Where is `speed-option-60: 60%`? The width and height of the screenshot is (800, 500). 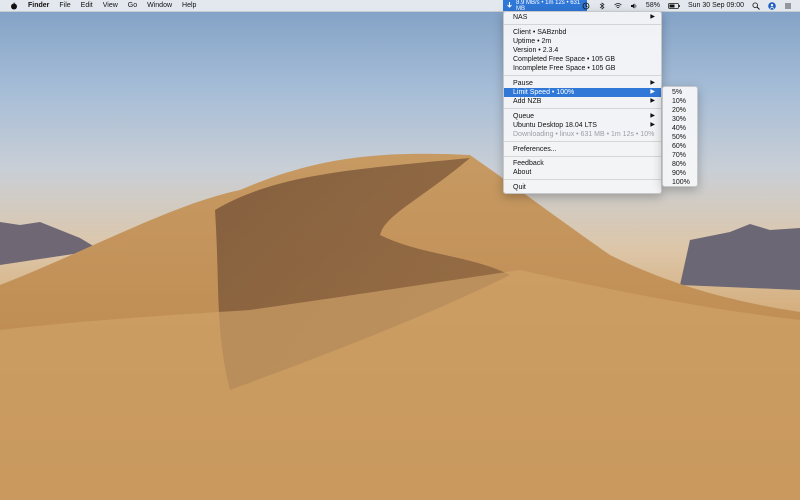 speed-option-60: 60% is located at coordinates (680, 146).